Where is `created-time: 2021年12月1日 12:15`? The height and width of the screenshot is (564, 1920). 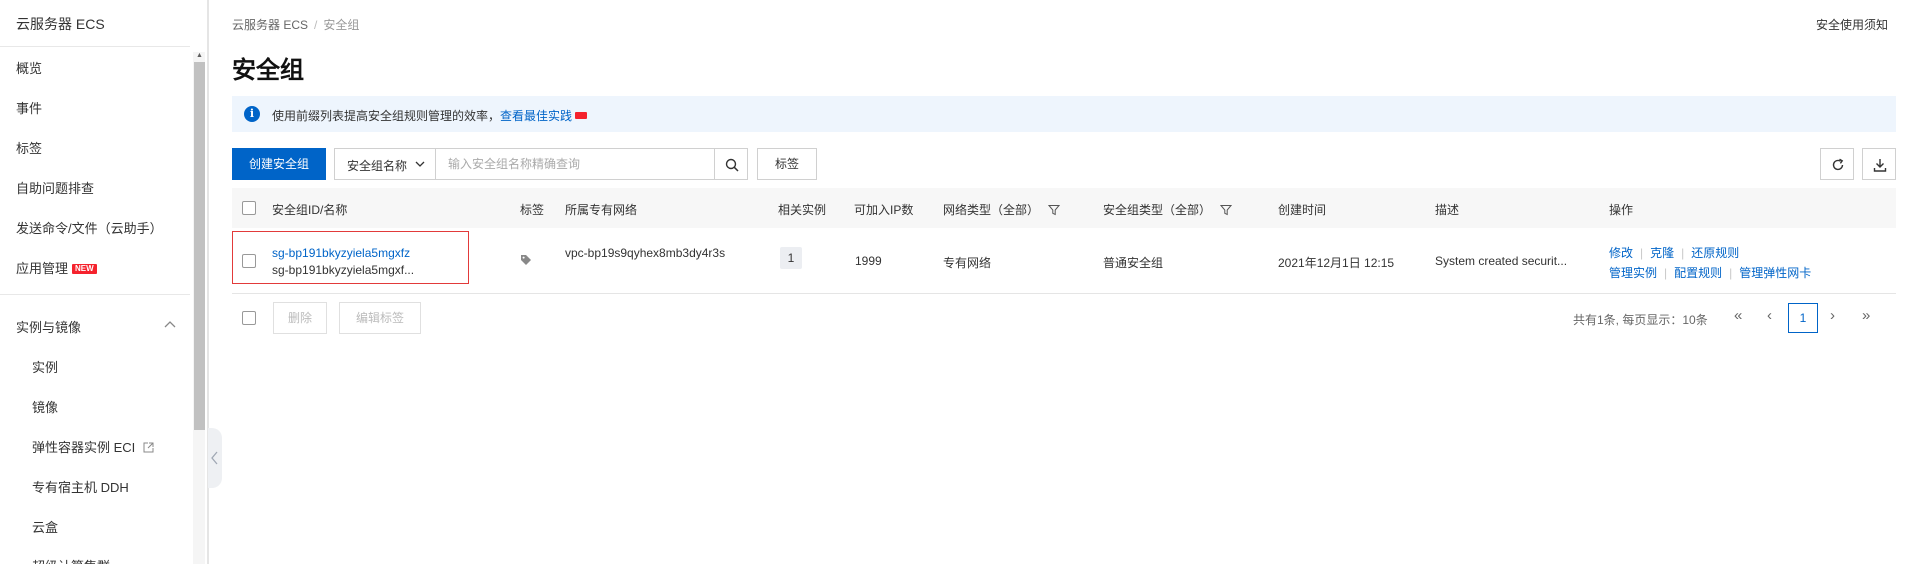
created-time: 2021年12月1日 12:15 is located at coordinates (1336, 263).